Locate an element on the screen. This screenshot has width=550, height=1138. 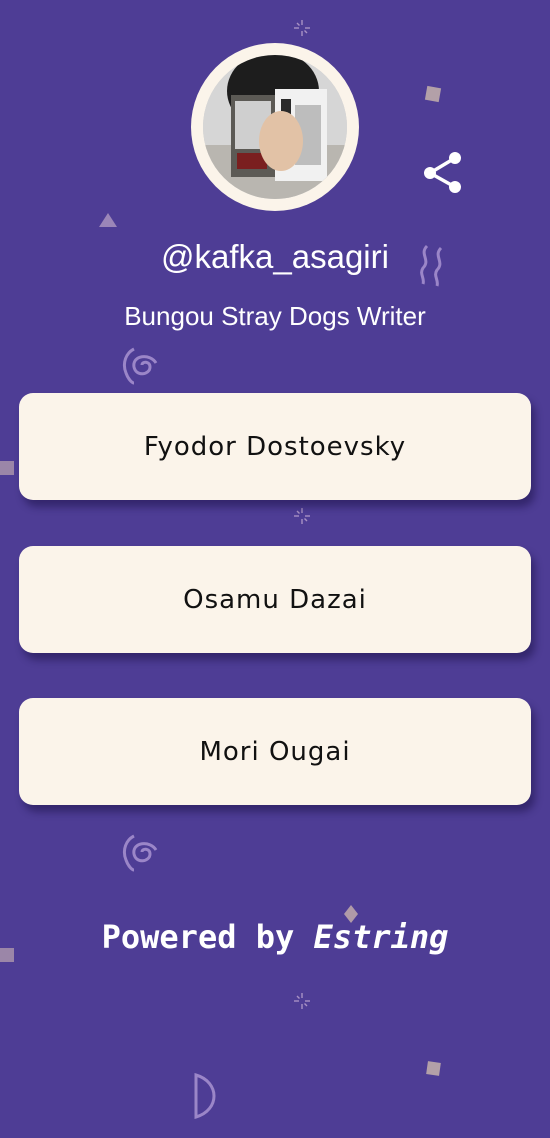
avatar-image is located at coordinates (275, 127).